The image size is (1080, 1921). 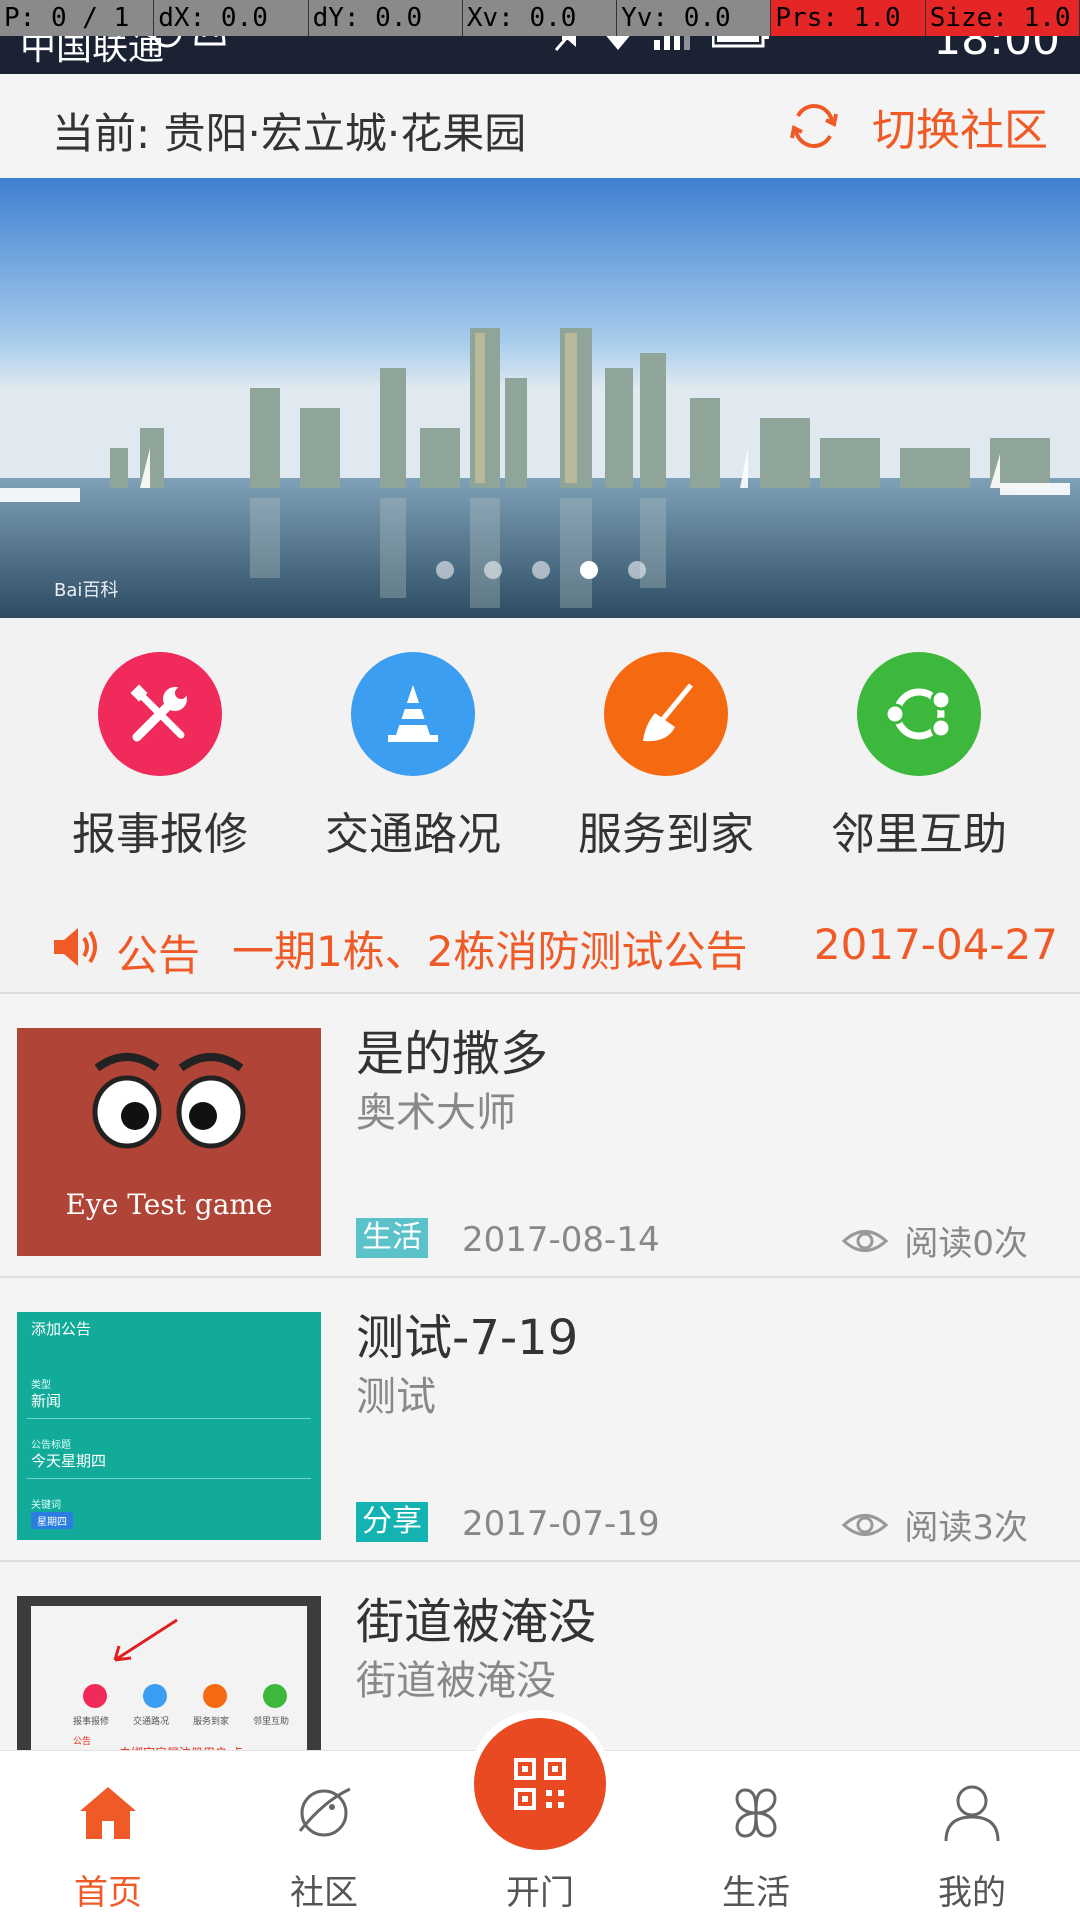 What do you see at coordinates (324, 1893) in the screenshot?
I see `nav-label: 社区` at bounding box center [324, 1893].